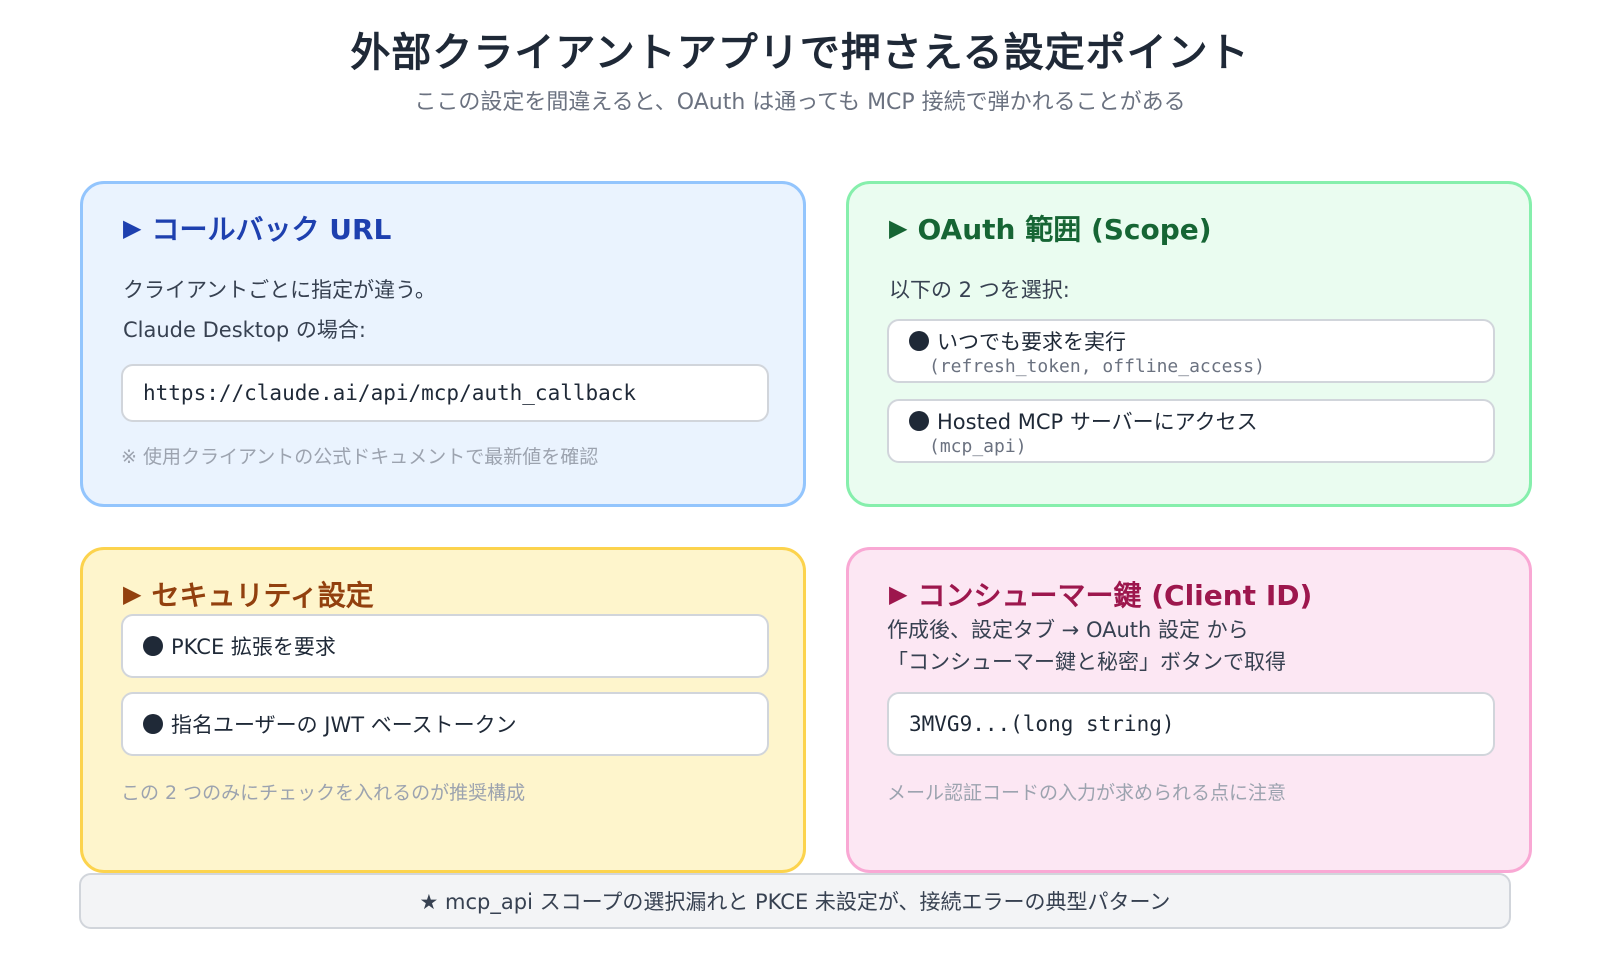 This screenshot has width=1600, height=960. I want to click on security-item-label: PKCE 拡張を要求, so click(253, 647).